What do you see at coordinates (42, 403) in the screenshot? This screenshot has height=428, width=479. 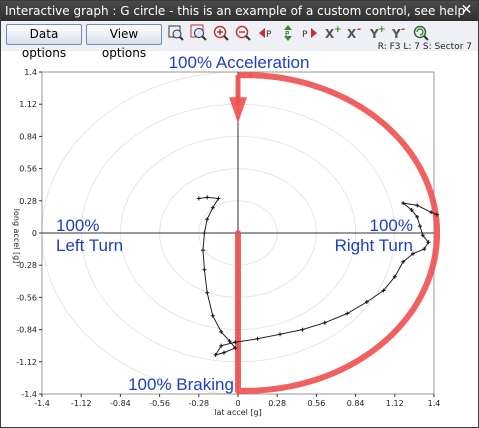 I see `x-tick-label: -1.4` at bounding box center [42, 403].